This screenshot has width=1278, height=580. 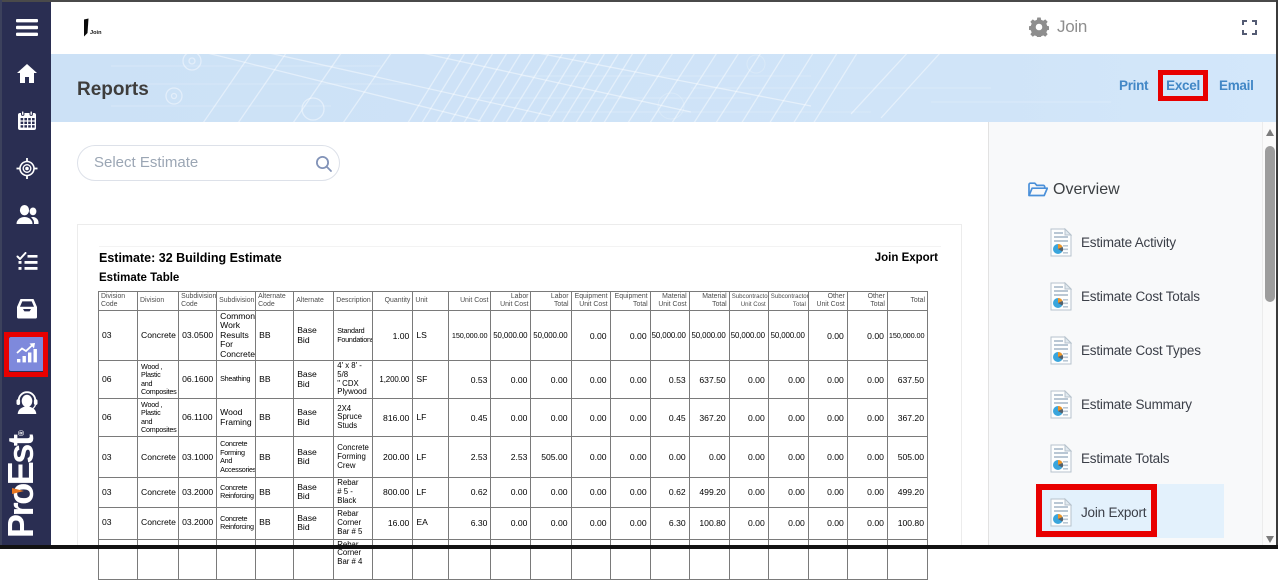 I want to click on svg-text: Join, so click(x=96, y=33).